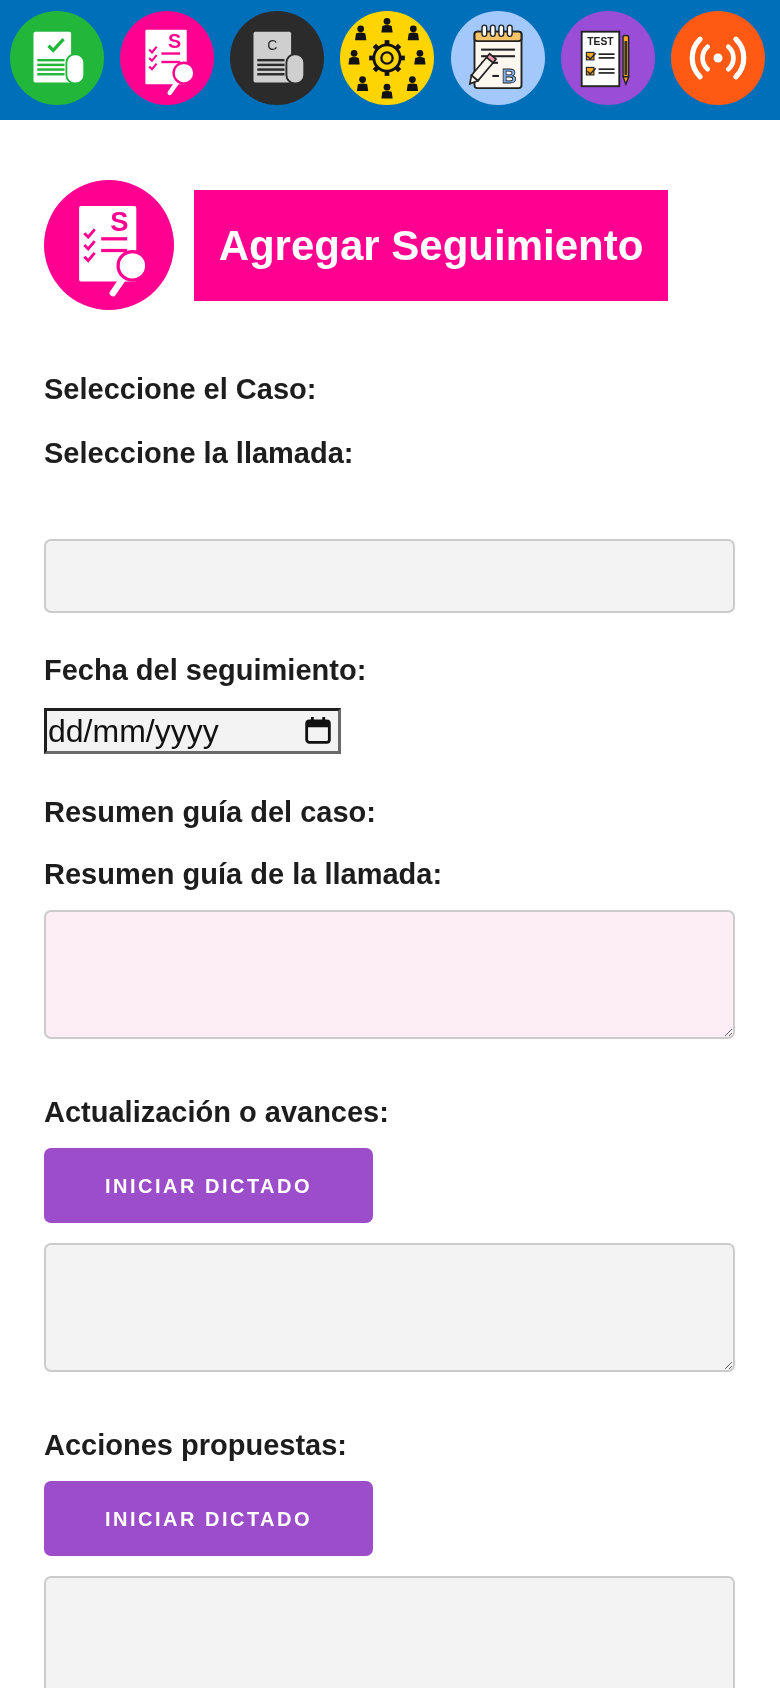  I want to click on document-check-icon, so click(57, 58).